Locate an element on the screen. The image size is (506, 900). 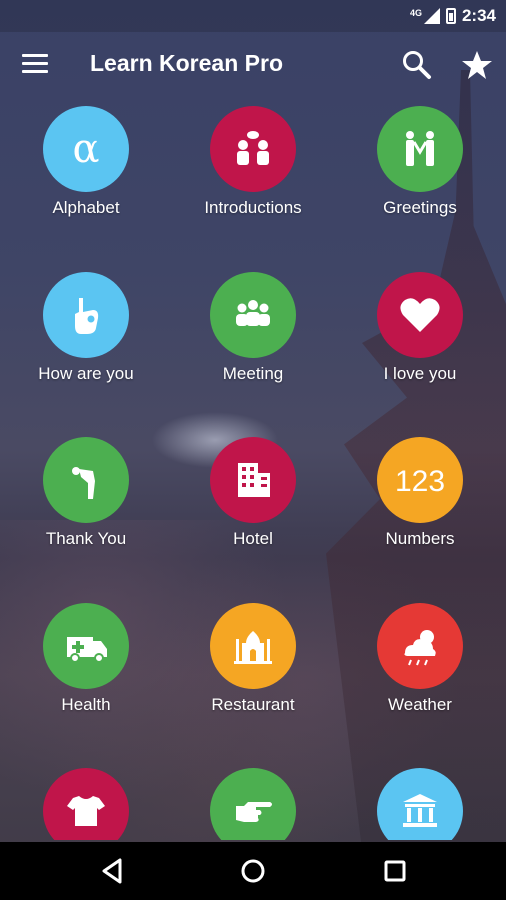
category-meeting: Meeting is located at coordinates (253, 336).